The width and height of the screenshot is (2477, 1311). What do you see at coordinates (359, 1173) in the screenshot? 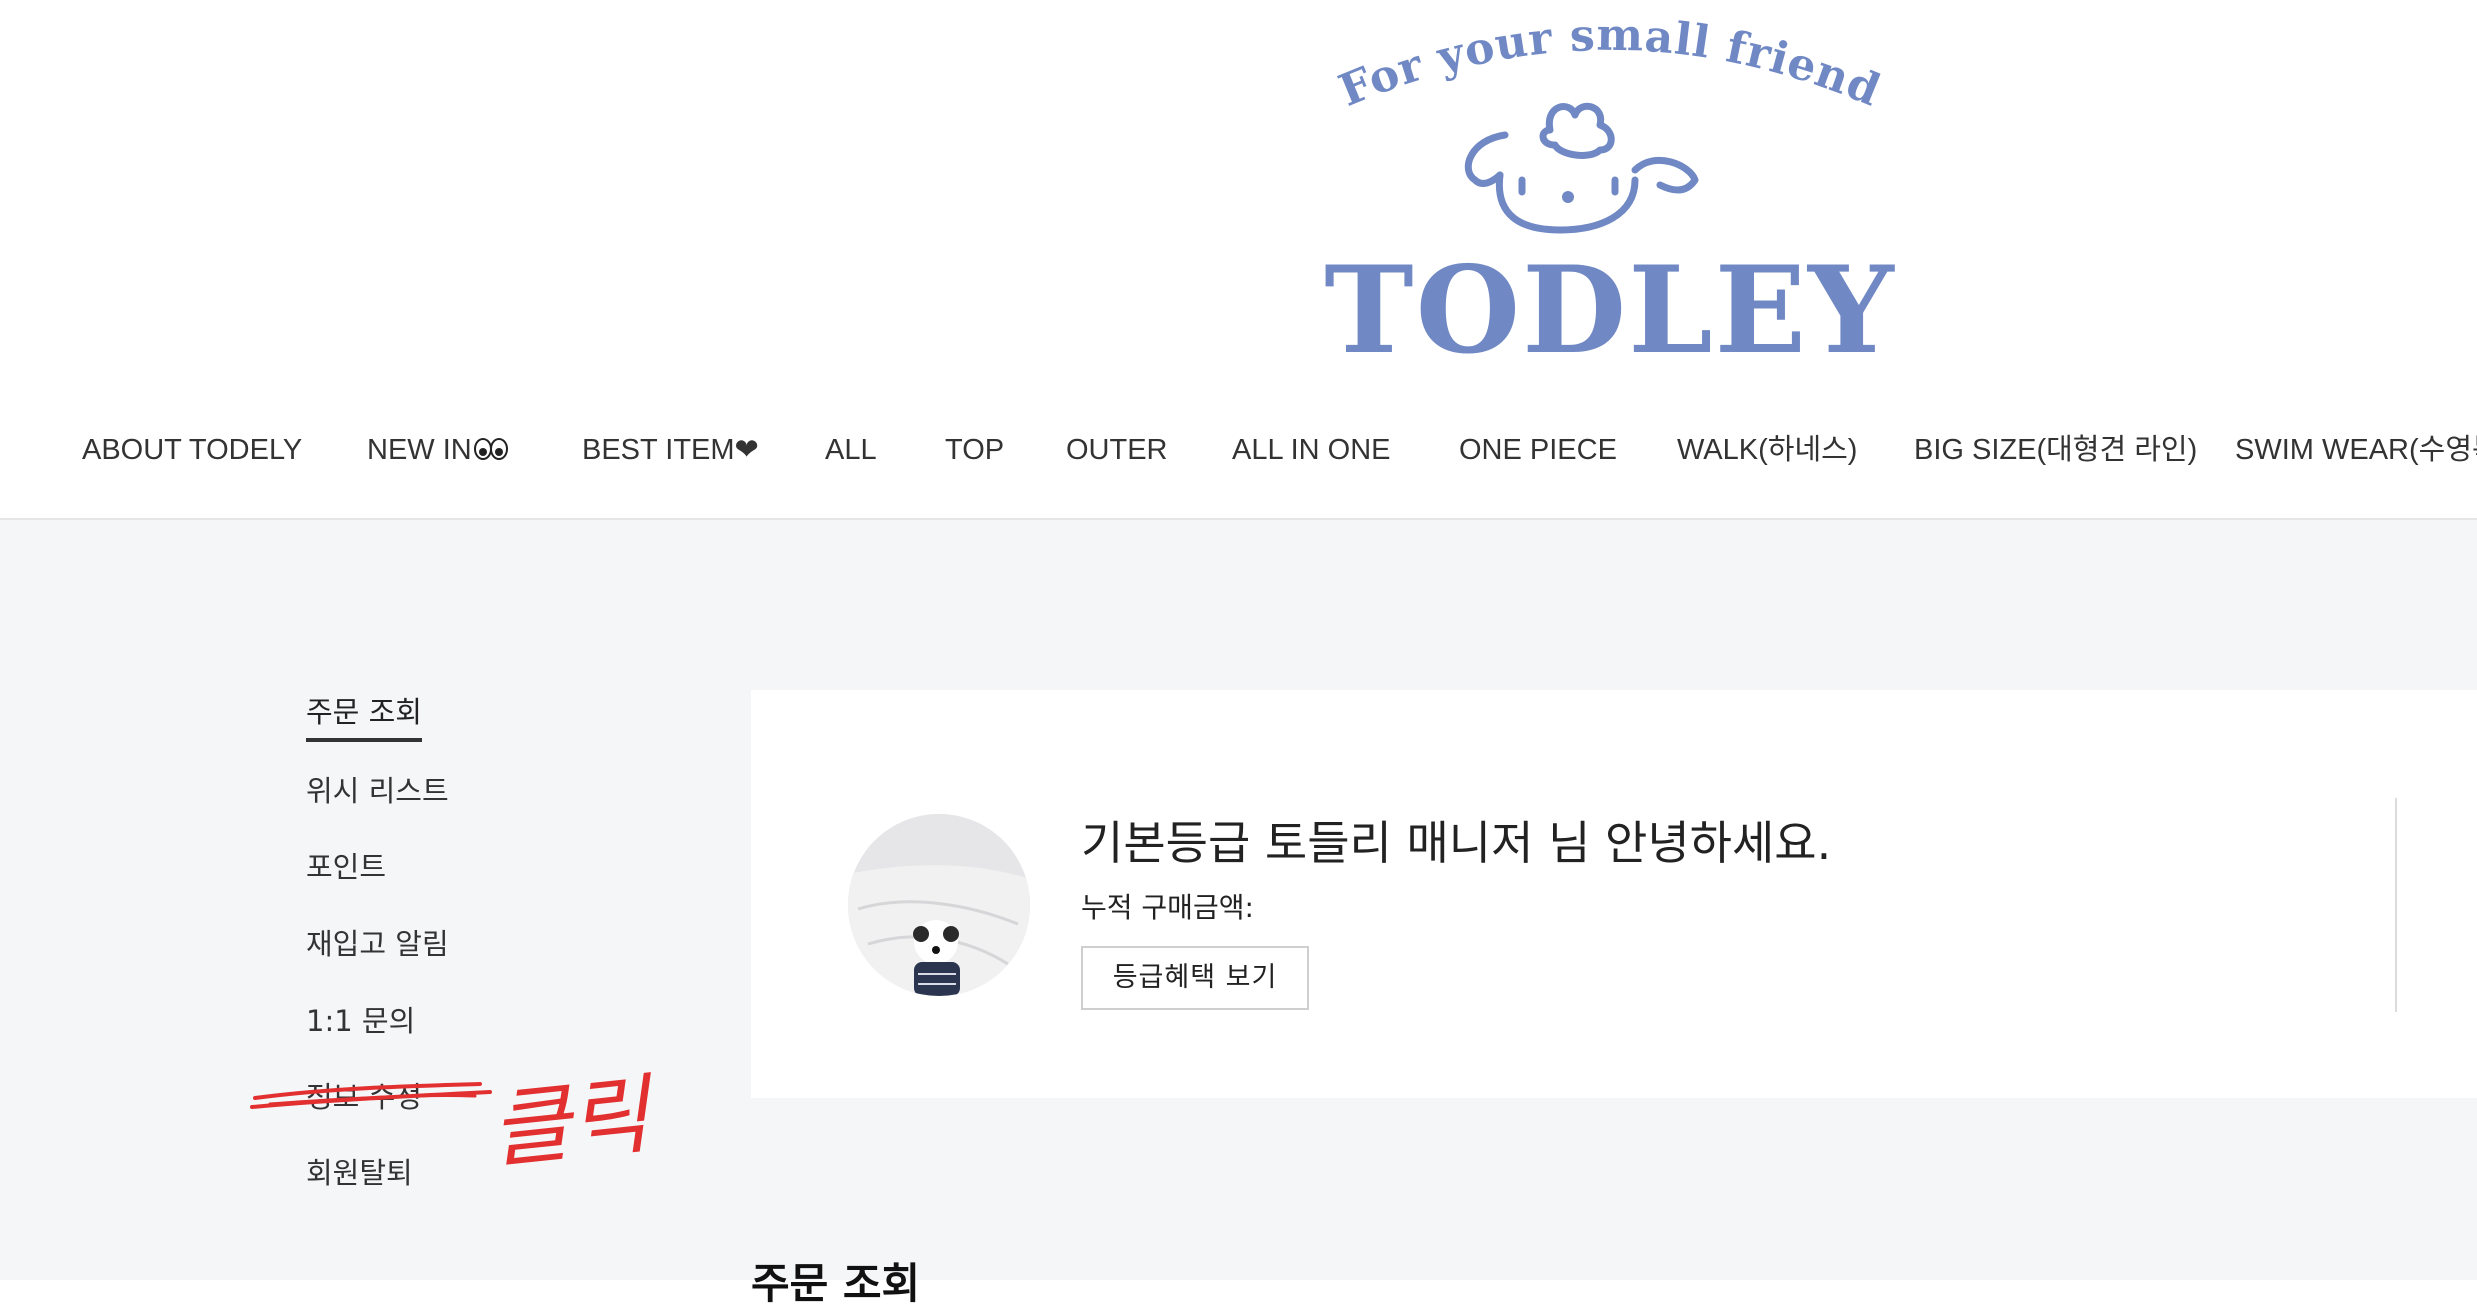
I see `side-item-withdraw: 회원탈퇴` at bounding box center [359, 1173].